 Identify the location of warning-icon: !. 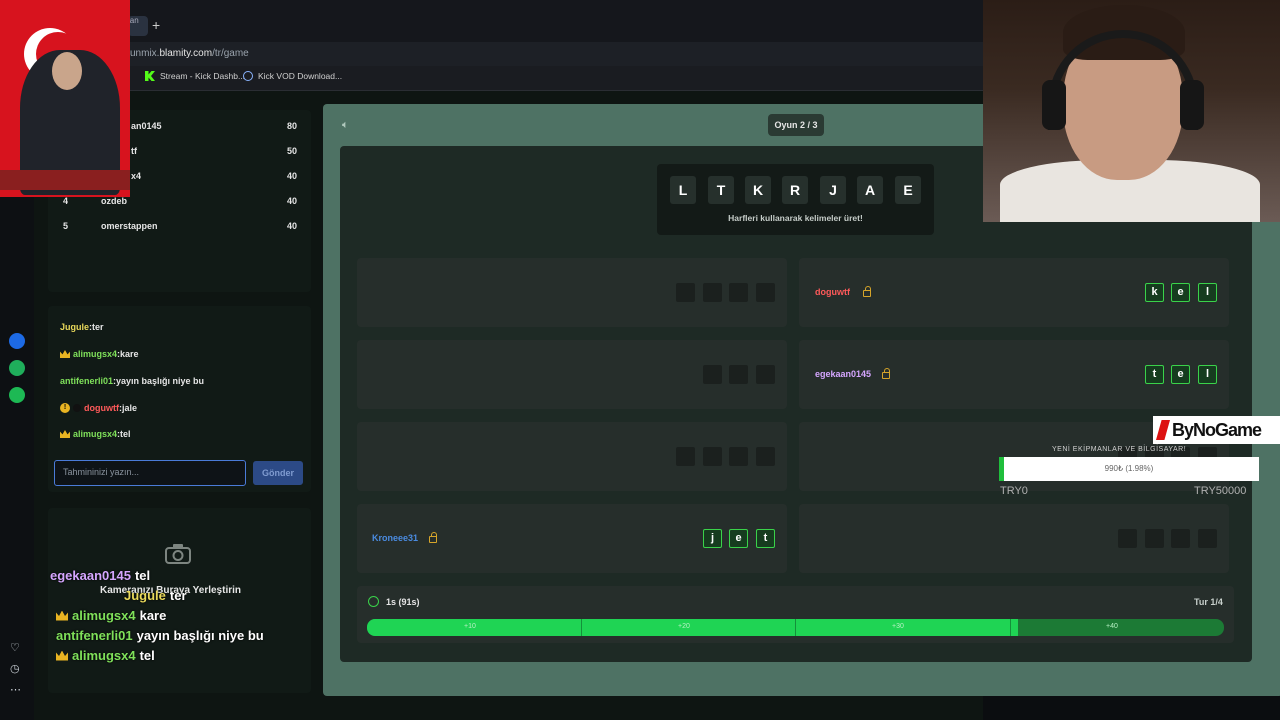
(65, 408).